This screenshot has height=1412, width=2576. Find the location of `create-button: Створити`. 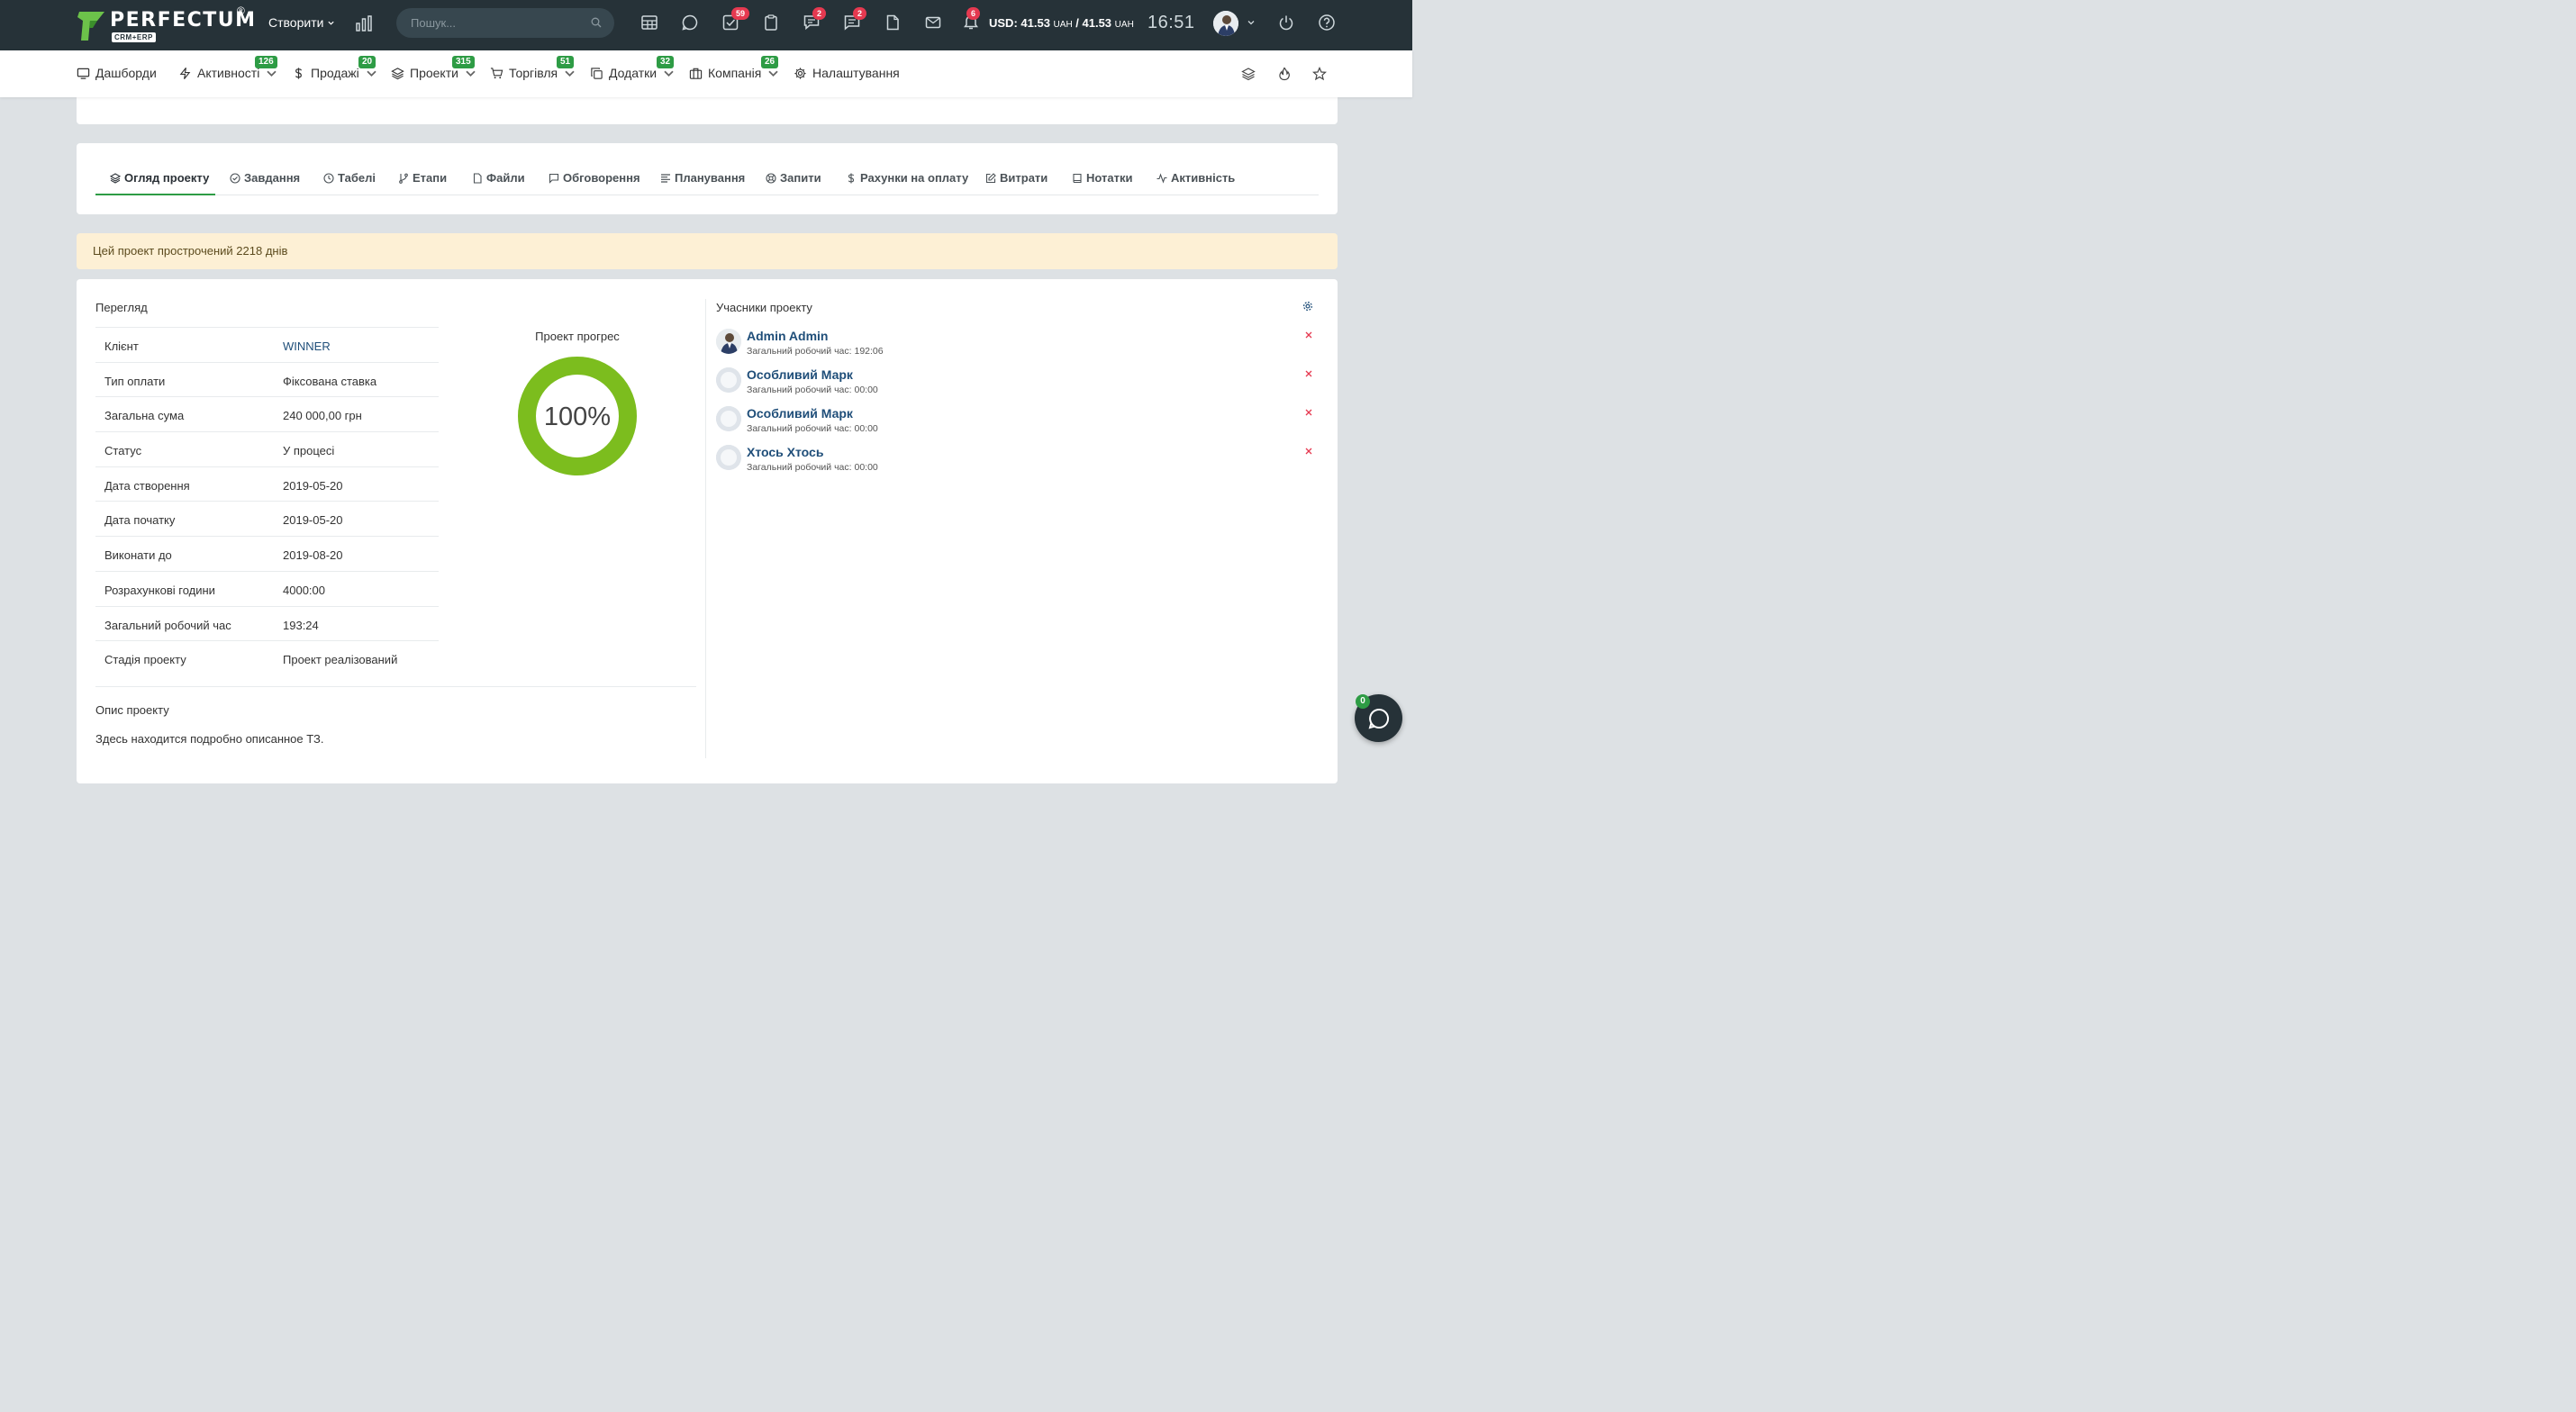

create-button: Створити is located at coordinates (301, 23).